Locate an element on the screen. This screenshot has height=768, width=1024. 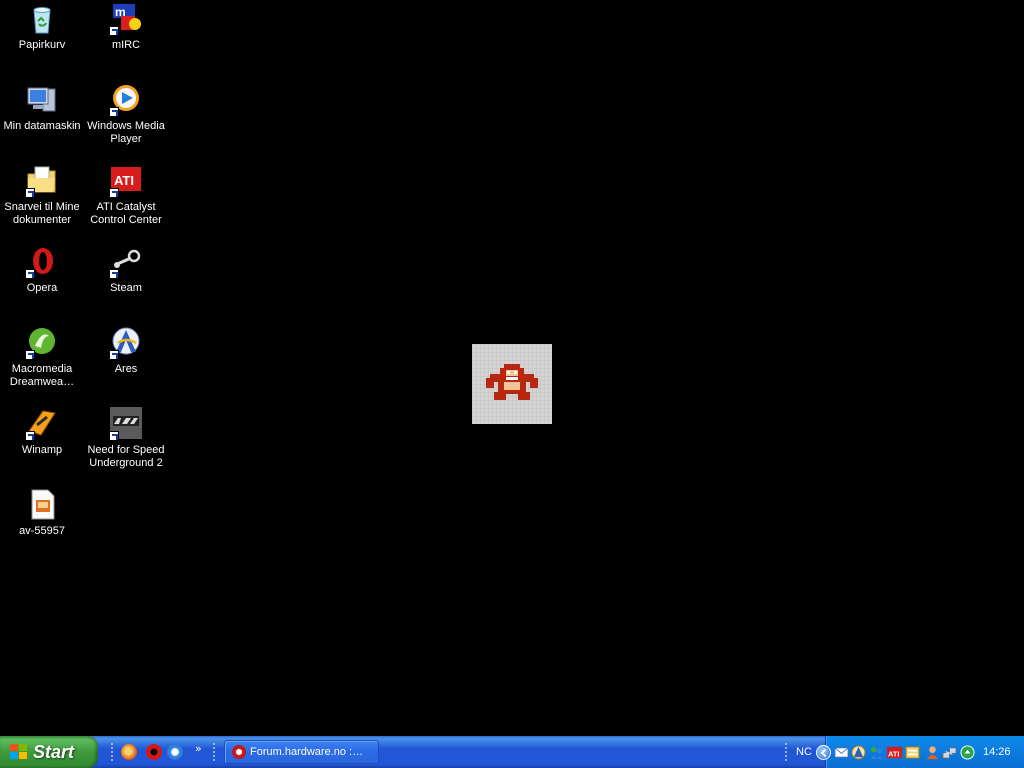
desktop-icon-label: Snarvei til Mine dokumenter is located at coordinates (42, 213).